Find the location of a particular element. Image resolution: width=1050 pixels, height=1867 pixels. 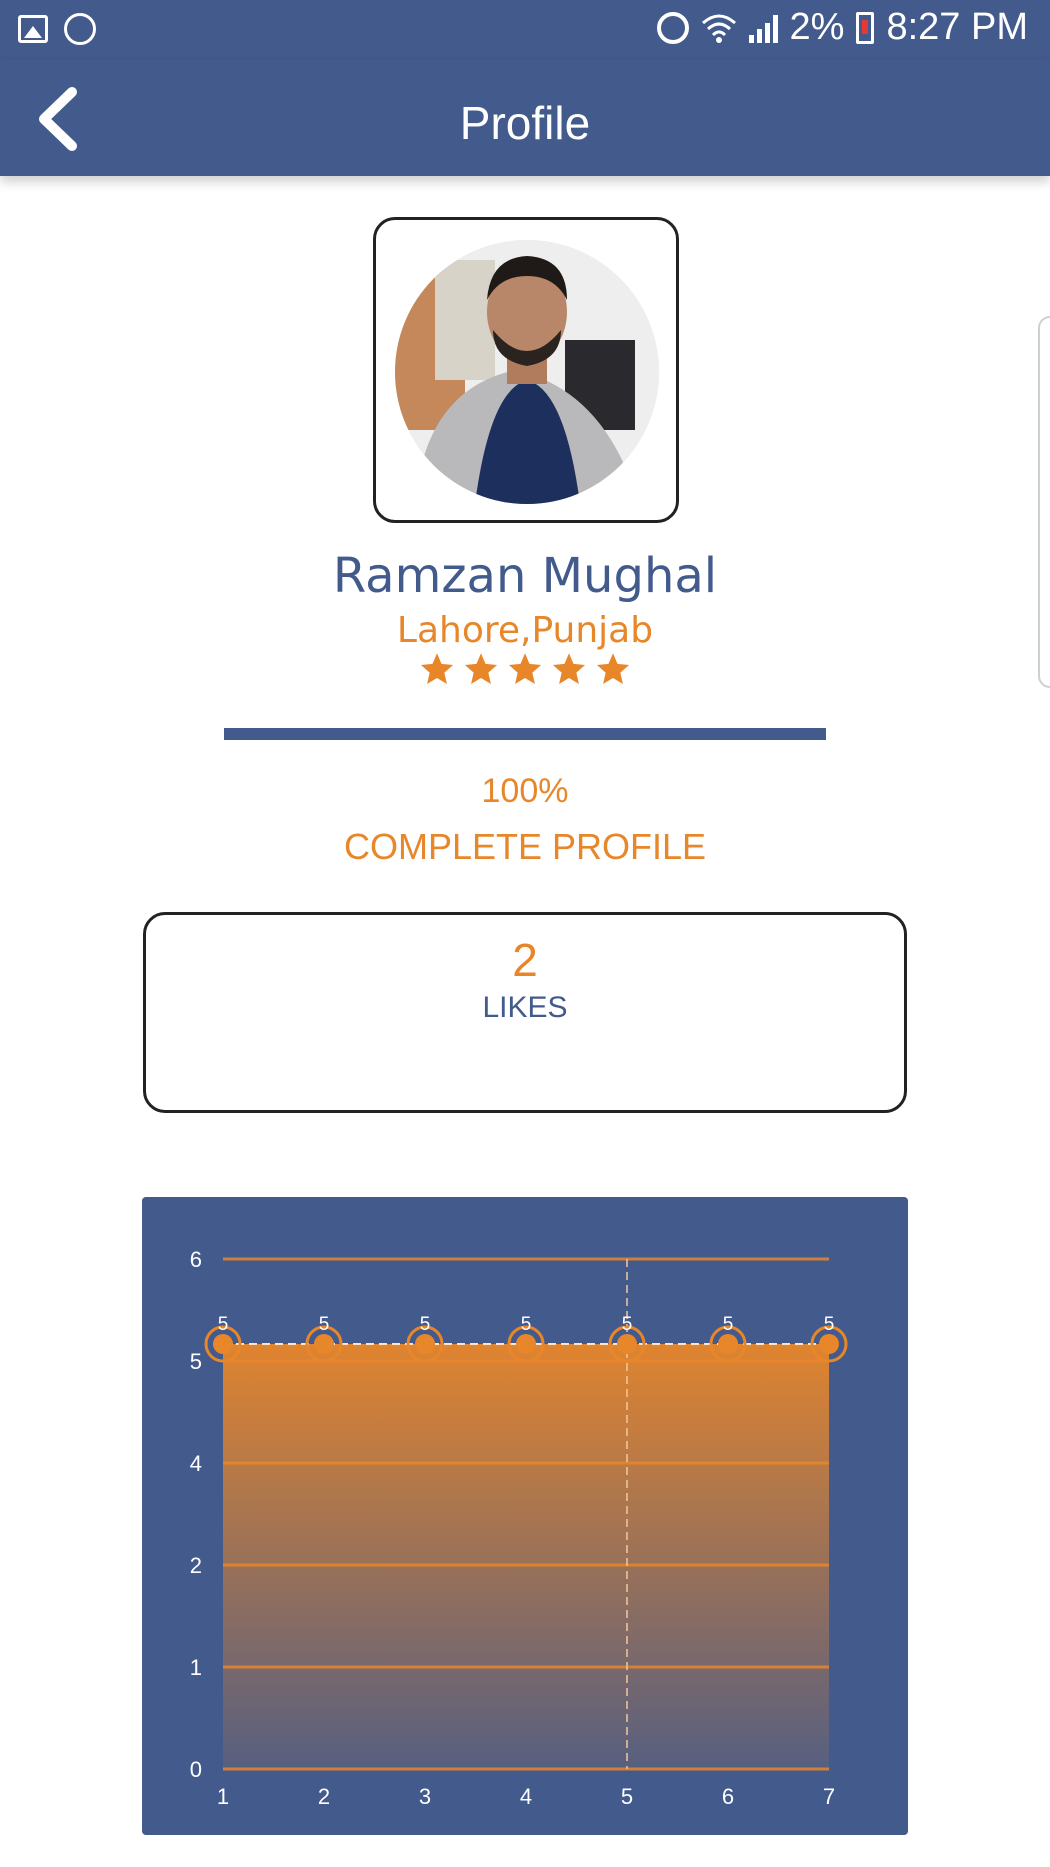

y-tick-label: 5 is located at coordinates (196, 1361).